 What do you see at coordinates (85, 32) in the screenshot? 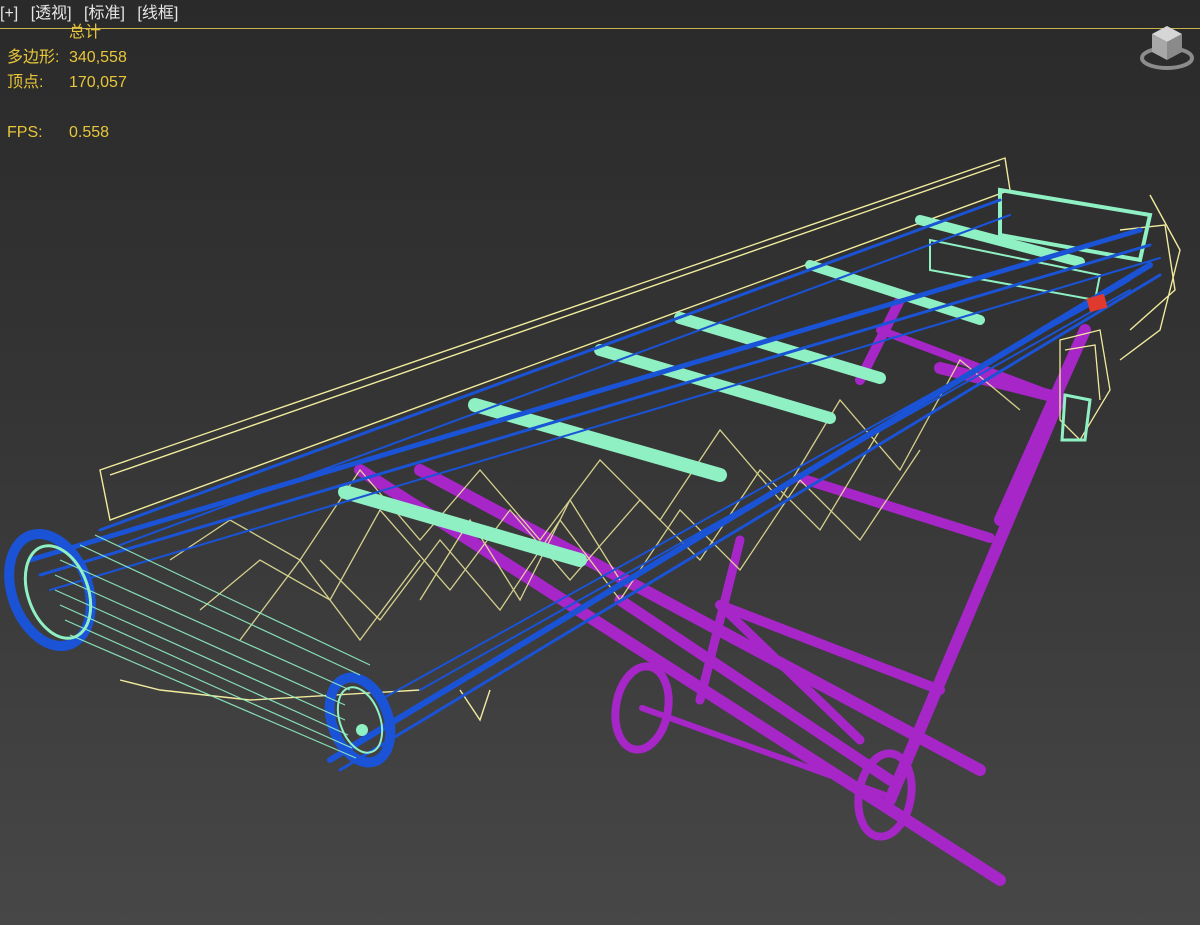
I see `stats-header: 总计` at bounding box center [85, 32].